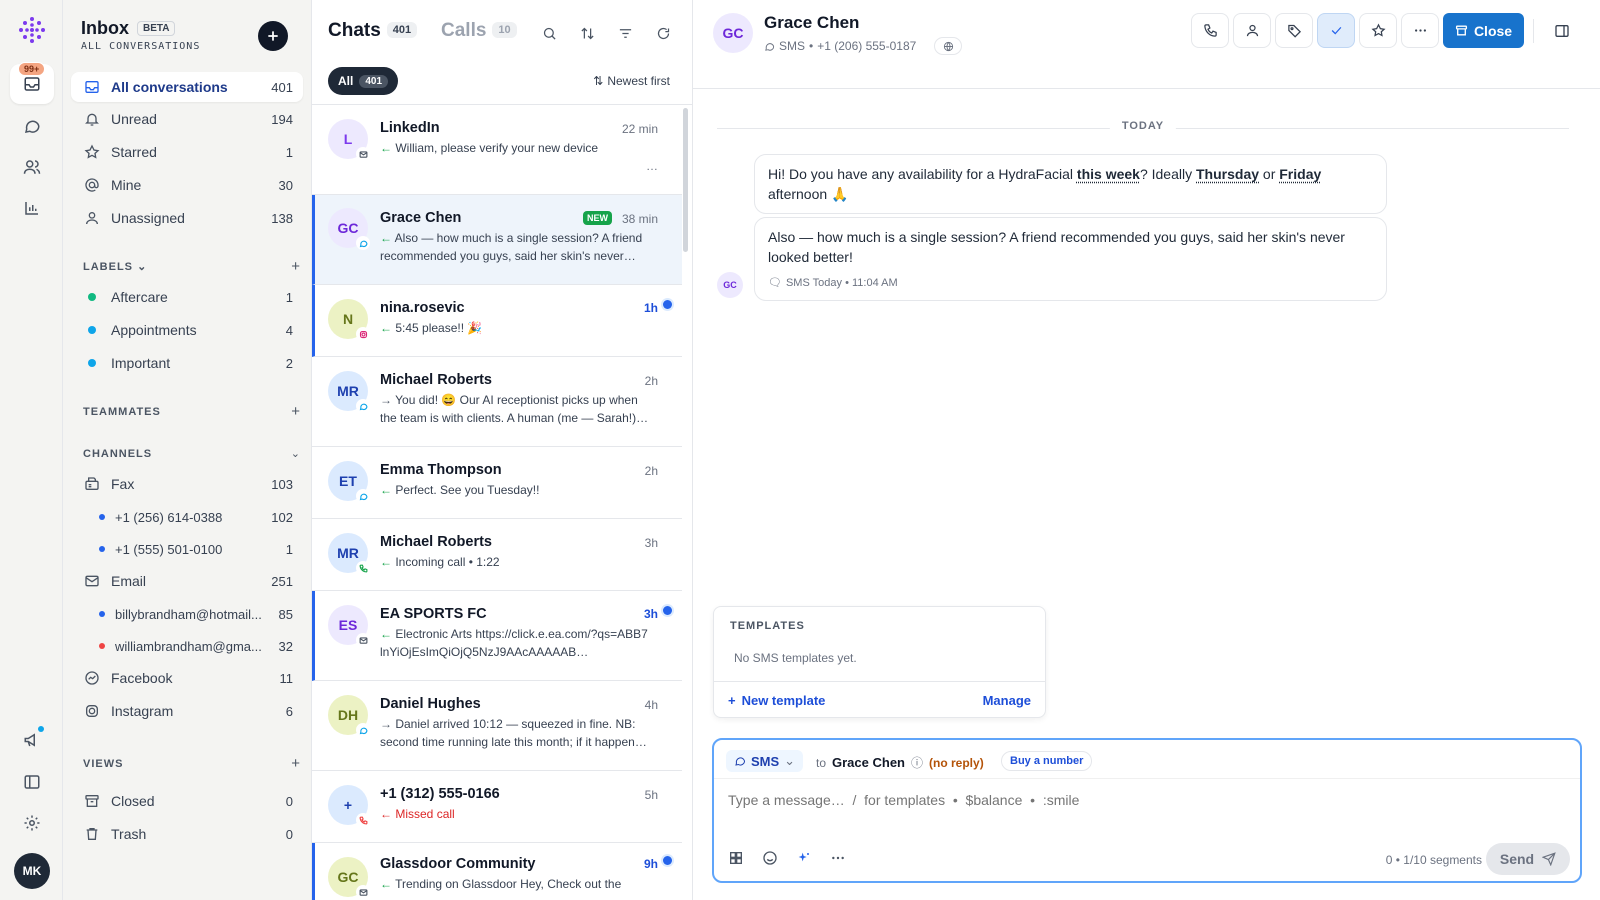 Image resolution: width=1600 pixels, height=900 pixels. Describe the element at coordinates (1028, 800) in the screenshot. I see `message-input` at that location.